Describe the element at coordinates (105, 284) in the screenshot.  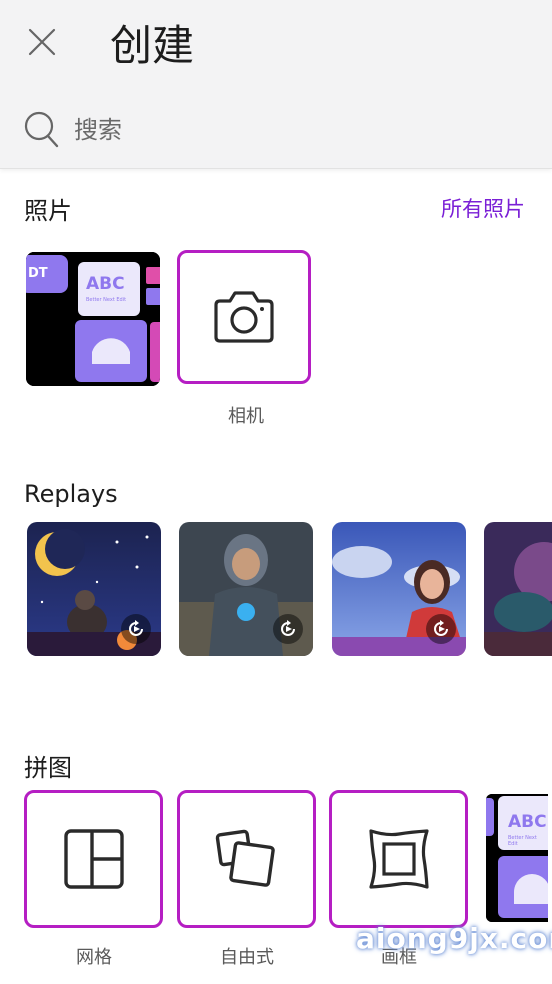
I see `thumb-card-text: ABC` at that location.